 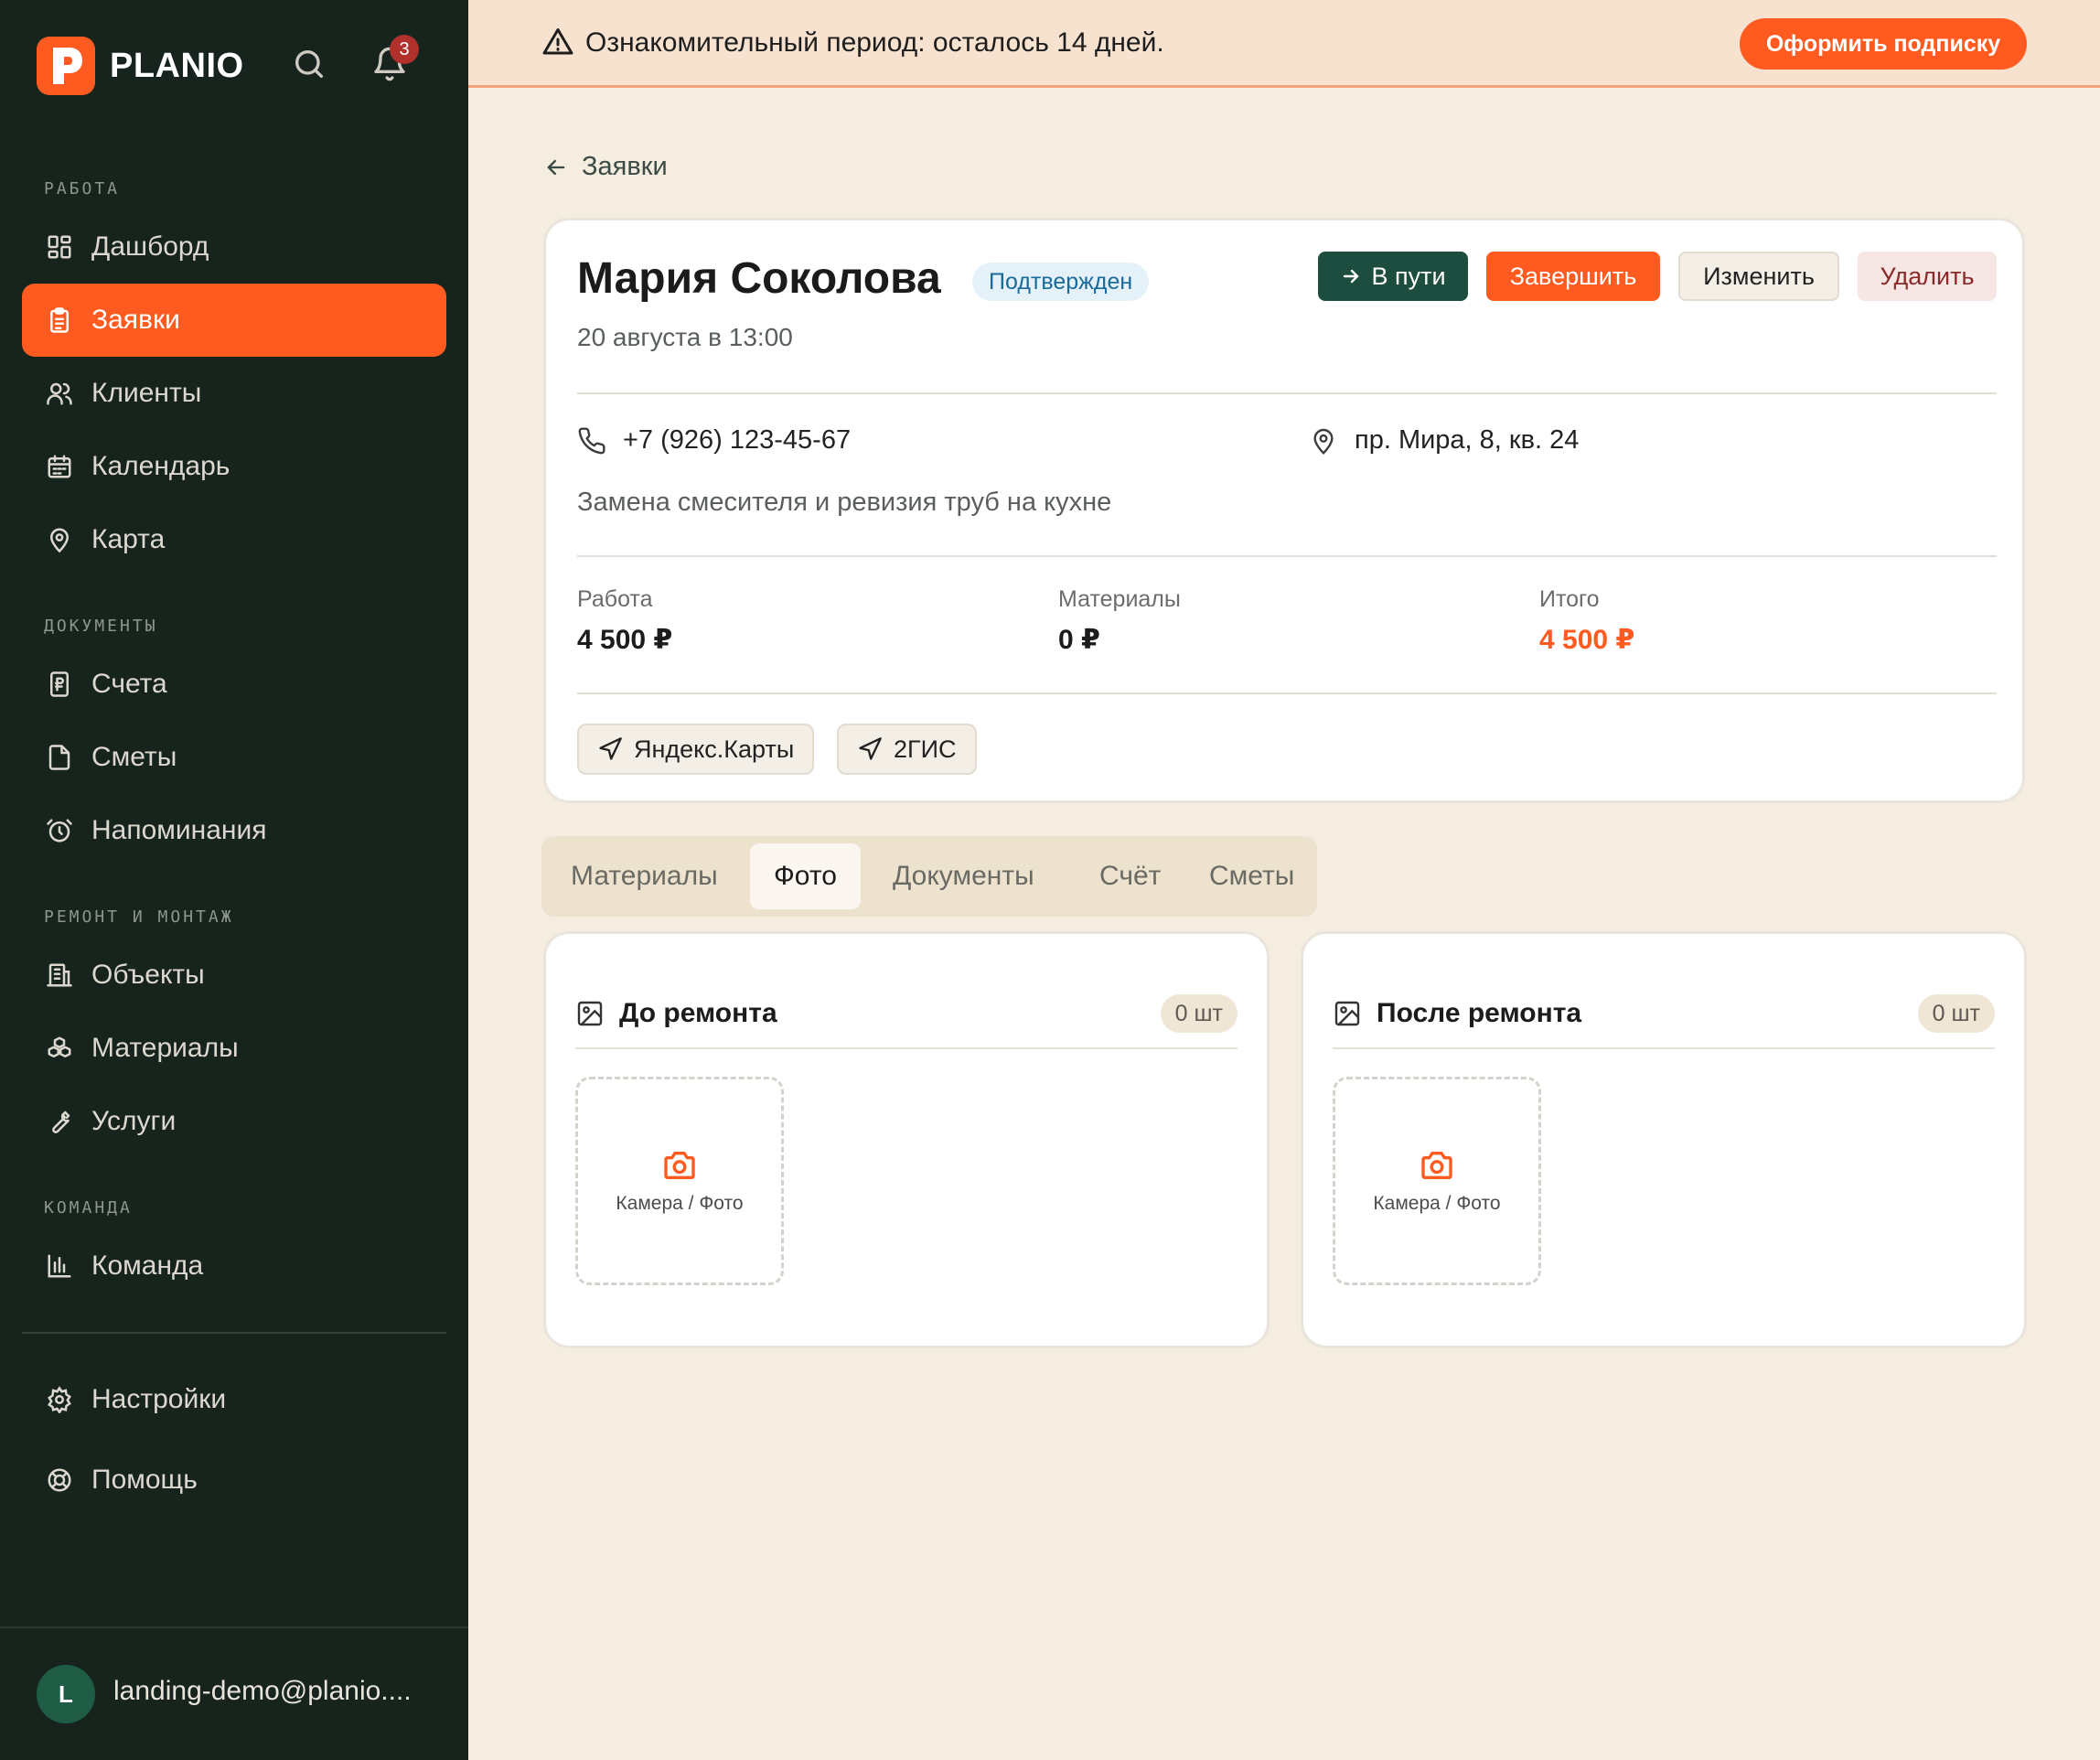 What do you see at coordinates (759, 279) in the screenshot?
I see `page-title: Мария Соколова` at bounding box center [759, 279].